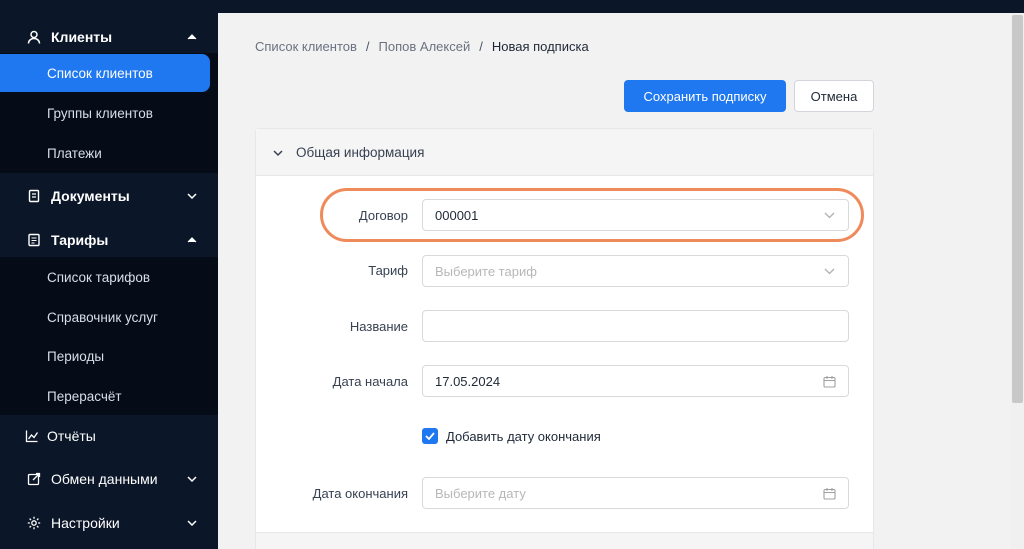 The image size is (1024, 549). I want to click on sidebar-item-client-groups: Группы клиентов, so click(109, 113).